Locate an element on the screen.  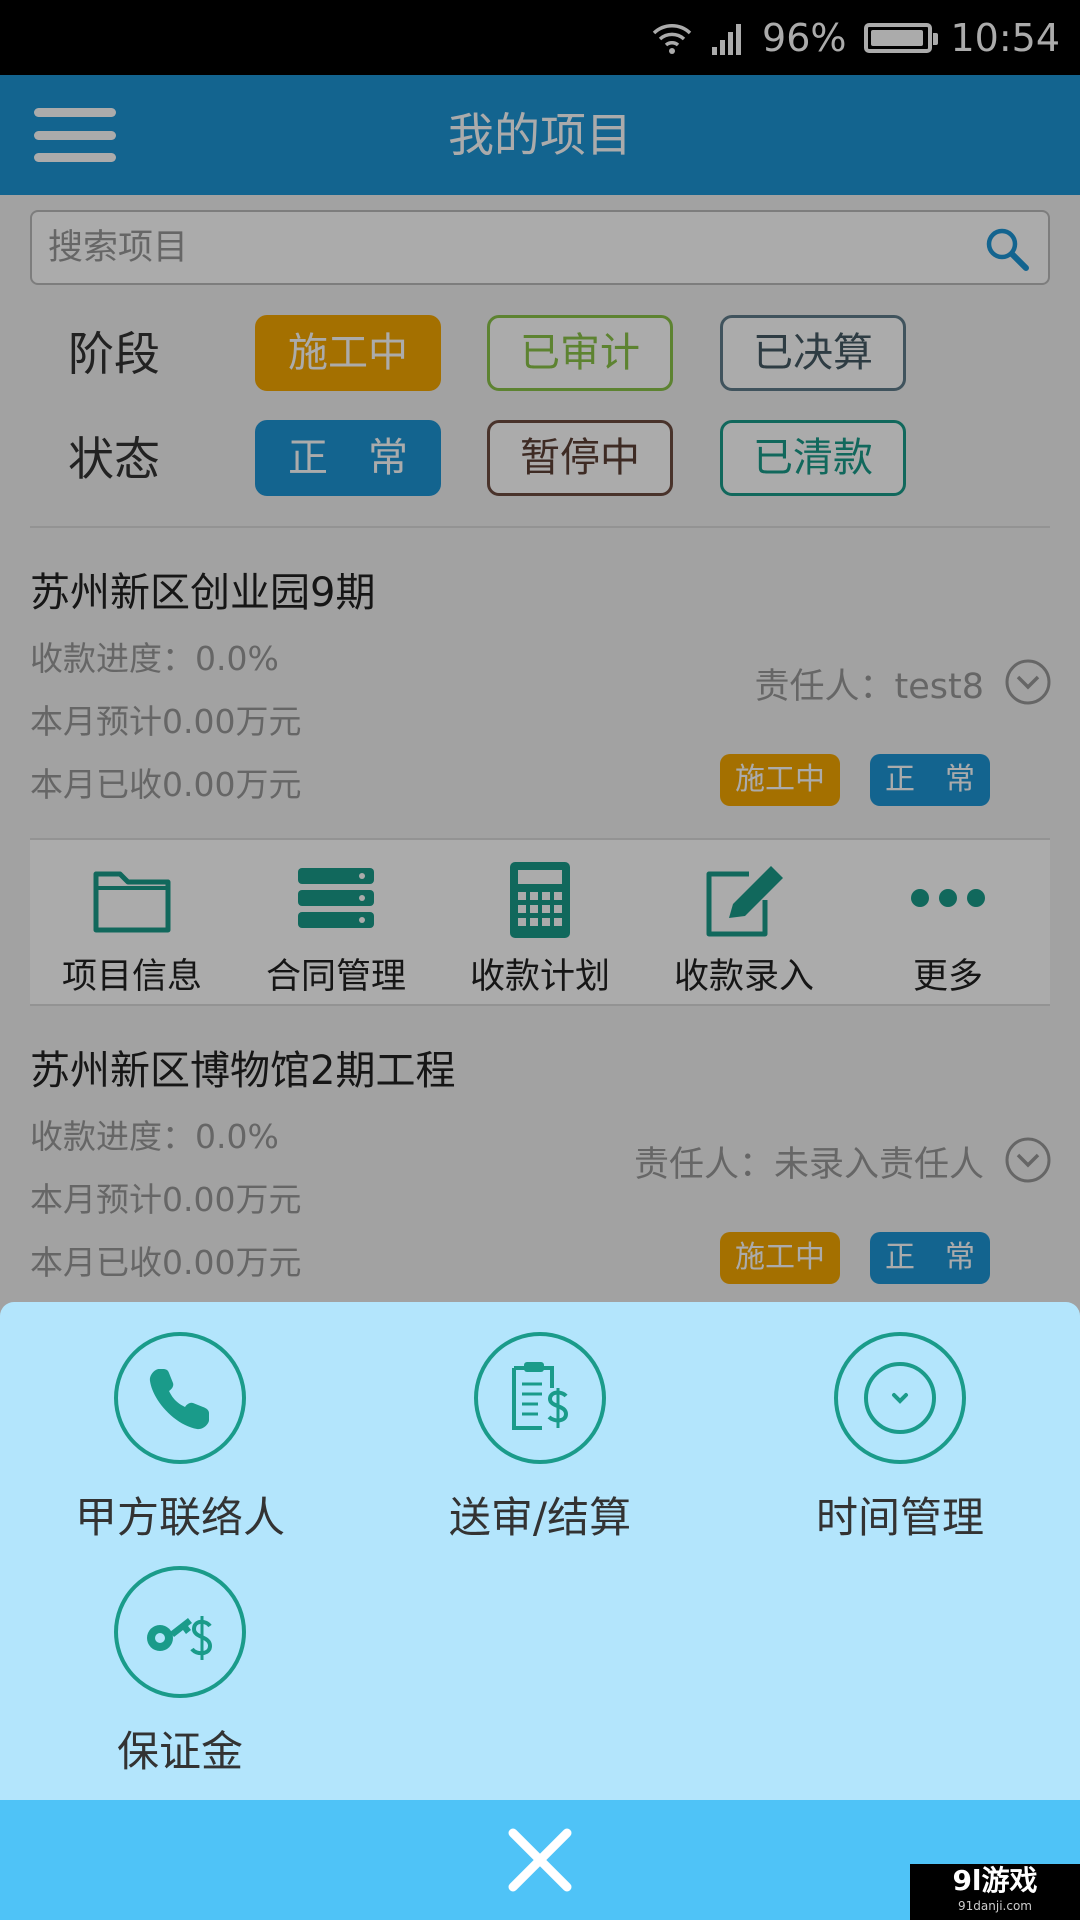
audit-settlement-label: 送审/结算 is located at coordinates (540, 1517).